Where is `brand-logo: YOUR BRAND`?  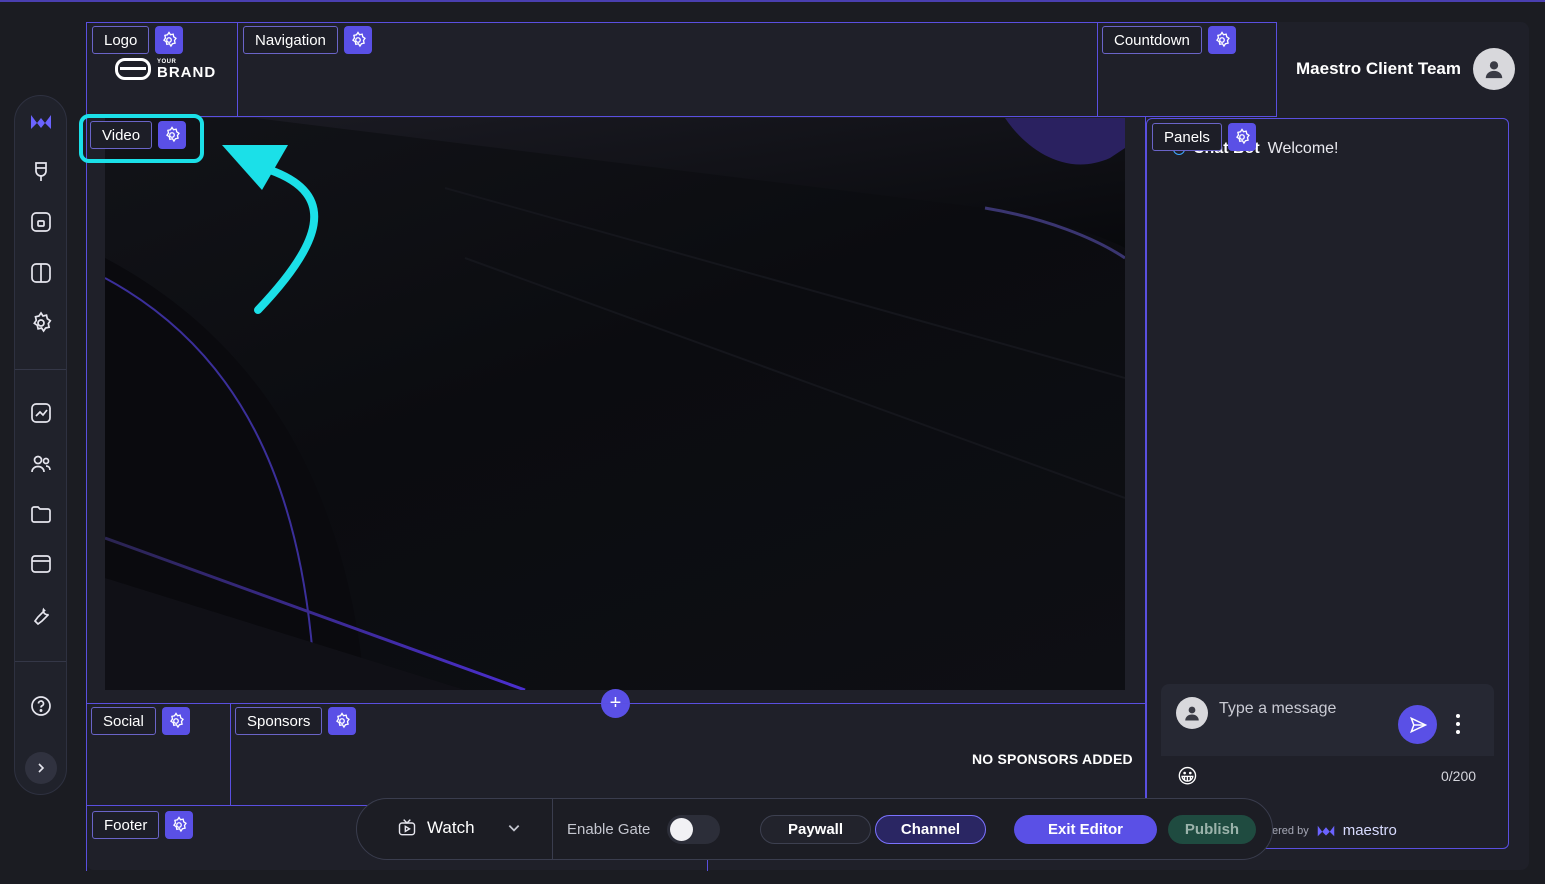
brand-logo: YOUR BRAND is located at coordinates (165, 69).